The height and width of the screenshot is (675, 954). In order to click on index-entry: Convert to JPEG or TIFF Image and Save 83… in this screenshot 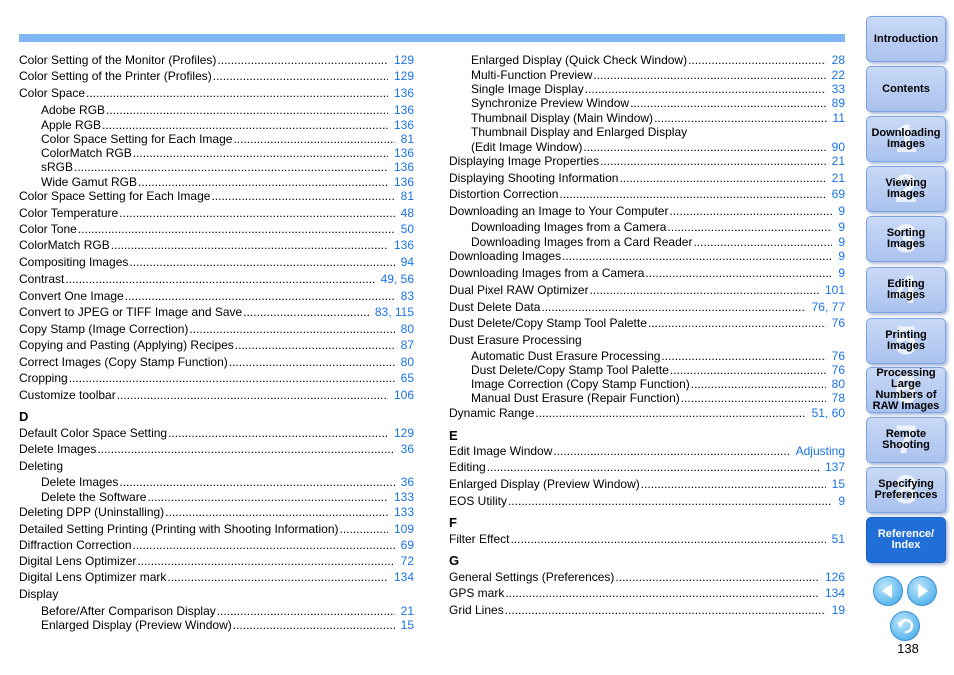, I will do `click(216, 312)`.